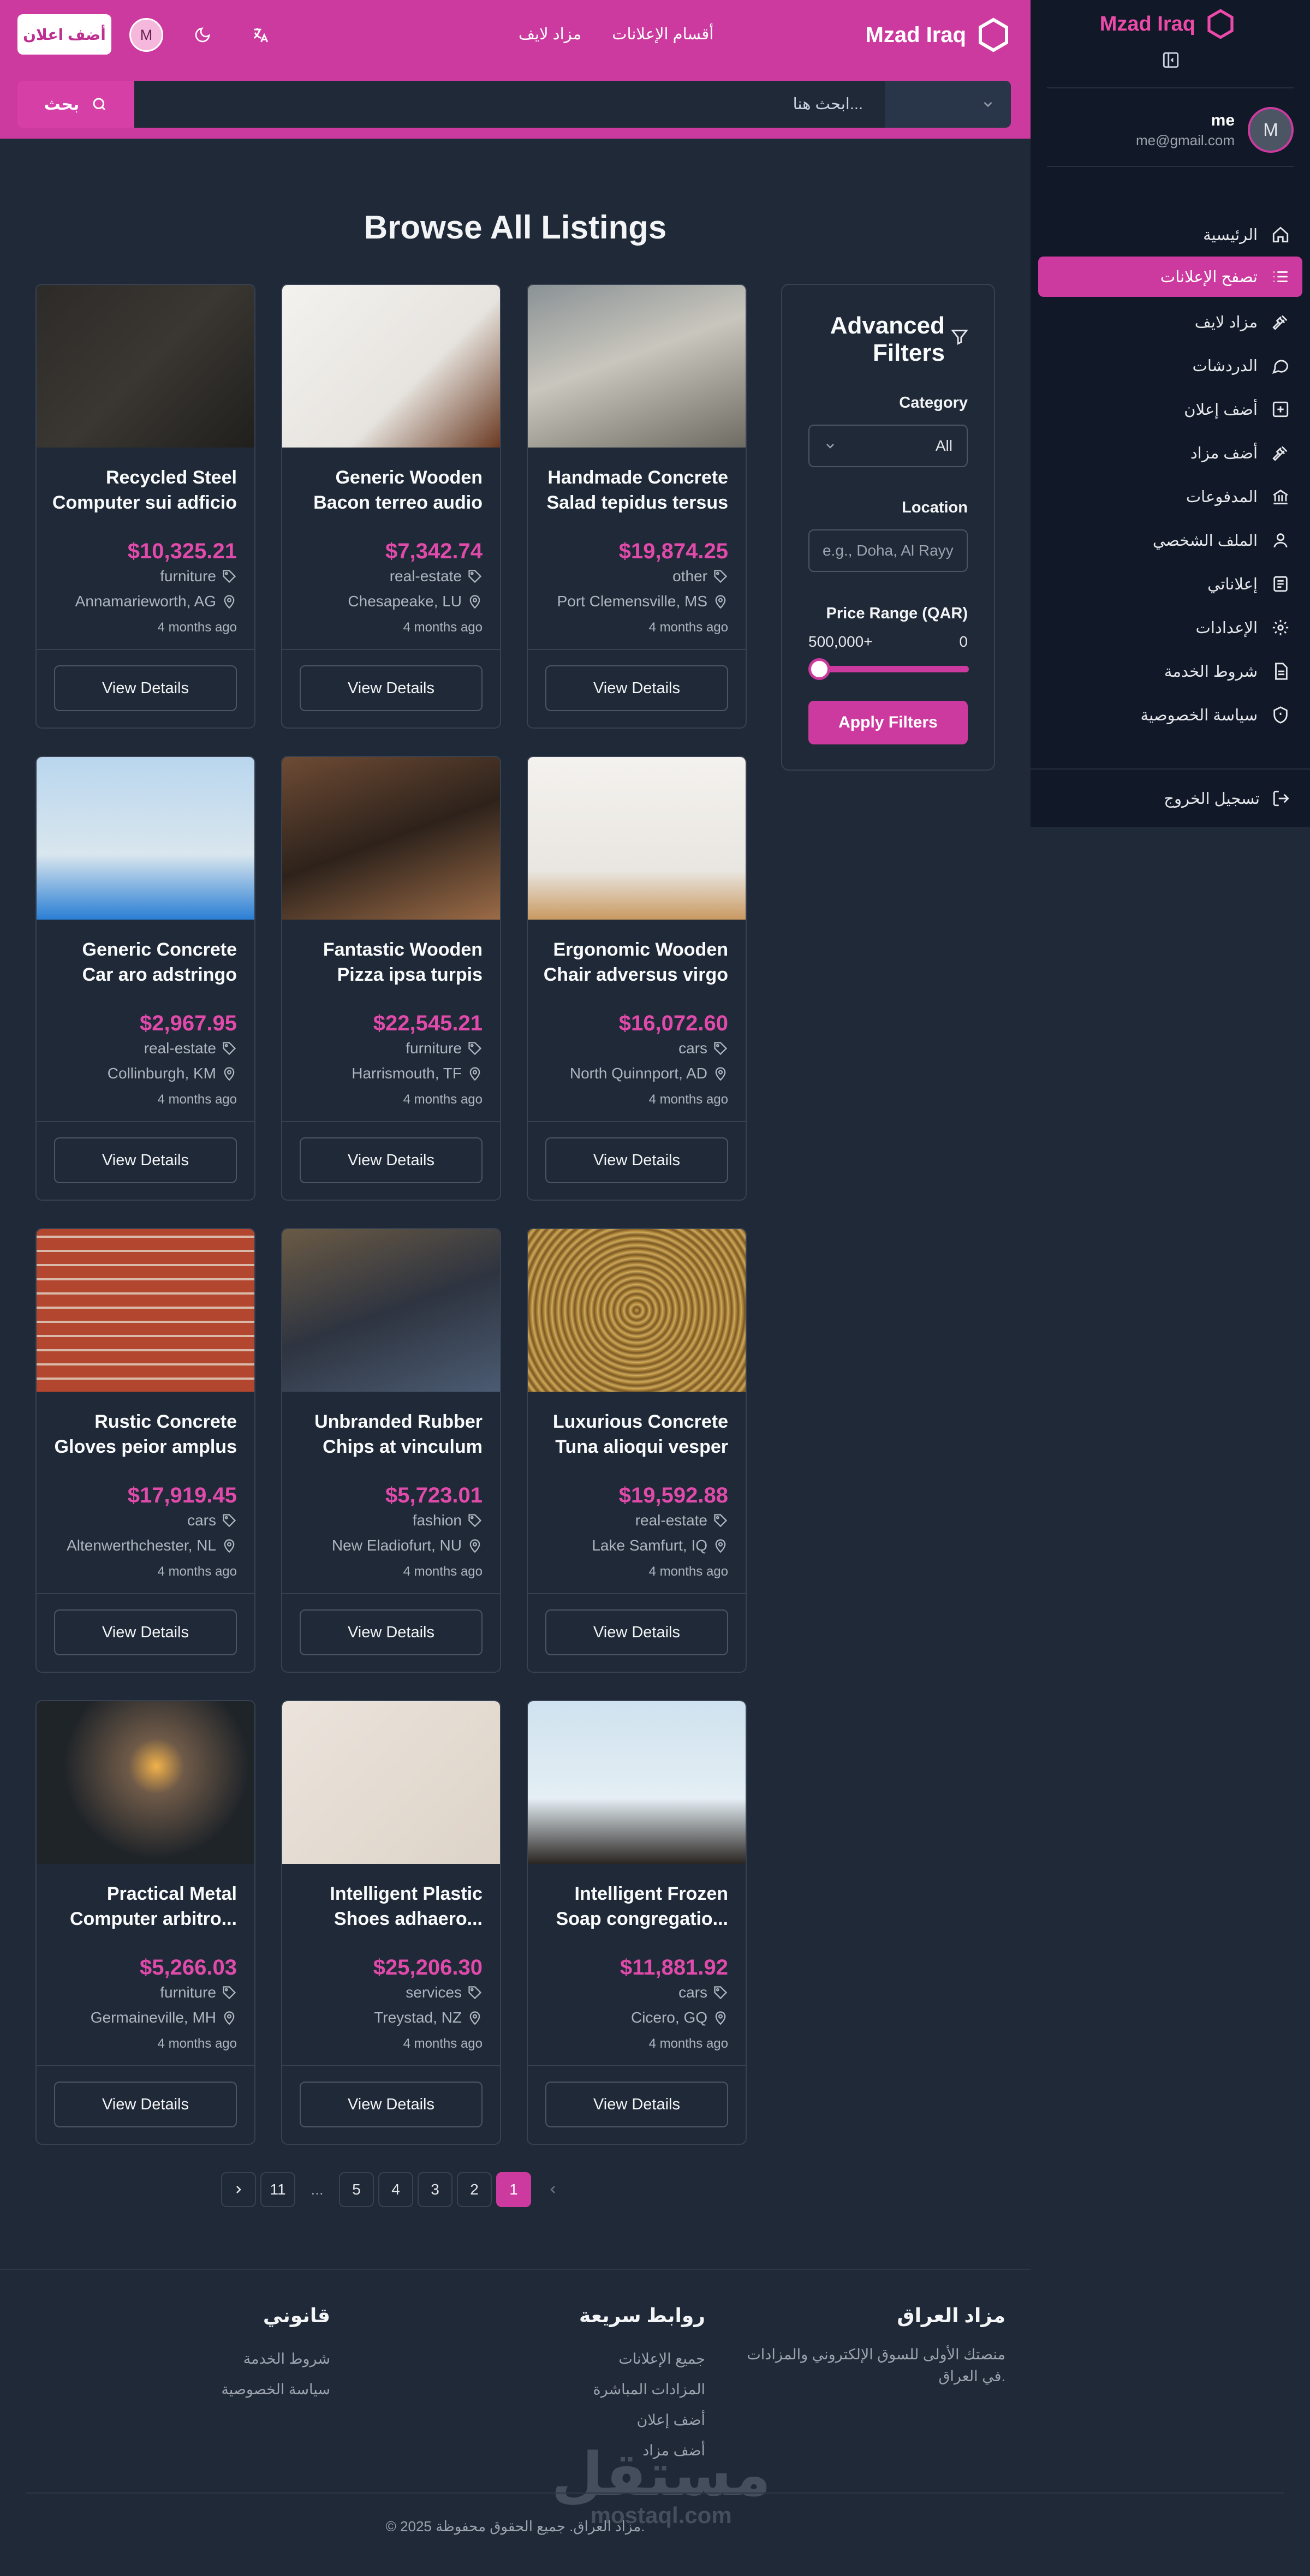 The height and width of the screenshot is (2576, 1310). What do you see at coordinates (1170, 87) in the screenshot?
I see `sidebar-divider` at bounding box center [1170, 87].